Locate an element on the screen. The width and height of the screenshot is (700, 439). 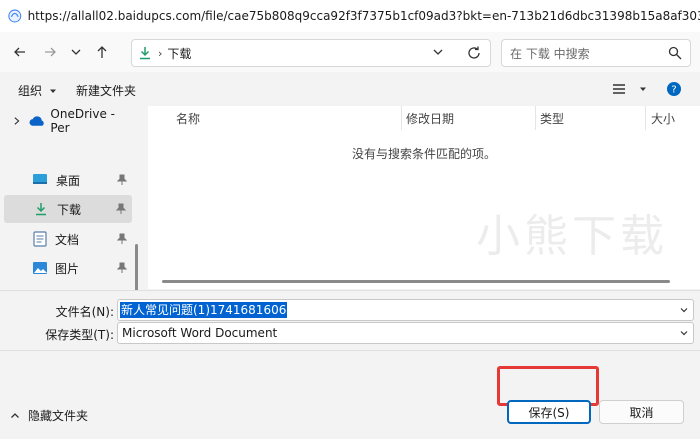
up-button is located at coordinates (102, 52).